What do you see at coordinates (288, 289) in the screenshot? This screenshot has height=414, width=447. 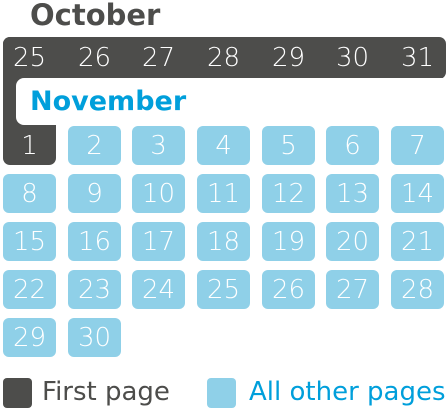 I see `november-day: 26` at bounding box center [288, 289].